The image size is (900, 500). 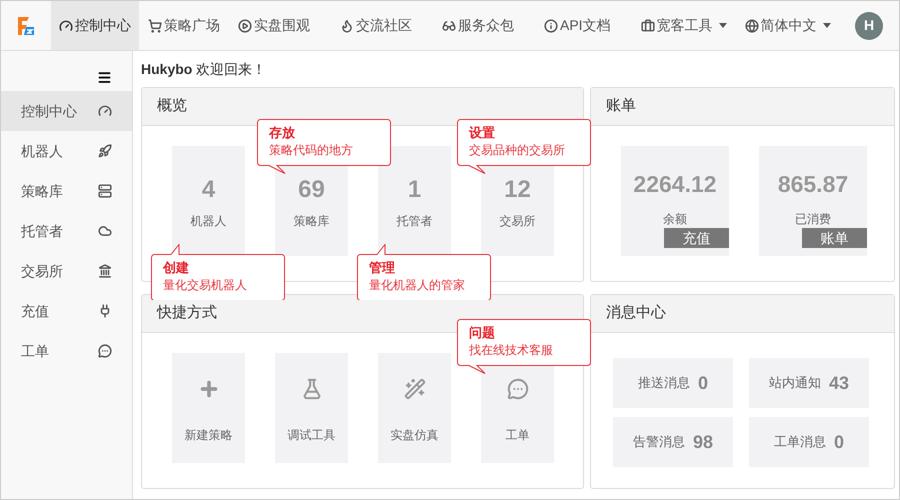 What do you see at coordinates (482, 132) in the screenshot?
I see `callout-title: 设置` at bounding box center [482, 132].